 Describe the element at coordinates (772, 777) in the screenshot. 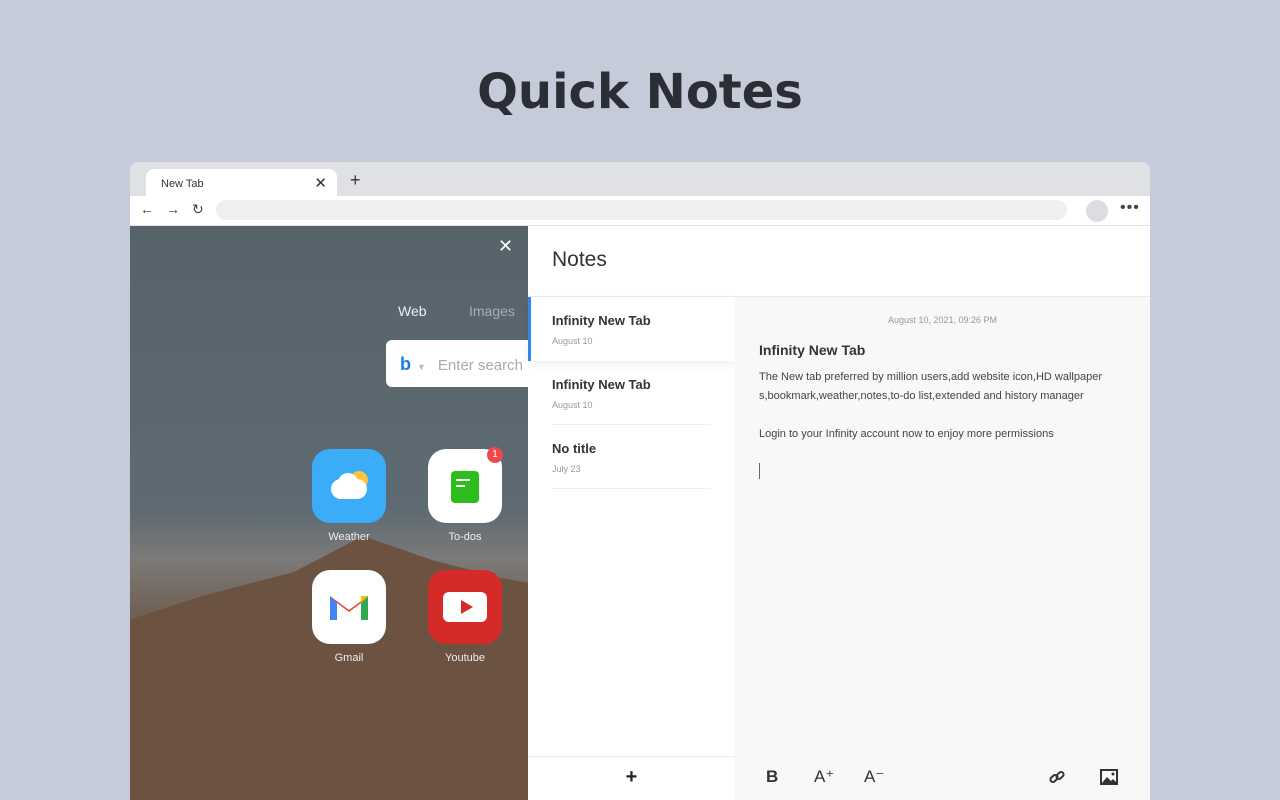

I see `bold-button: B` at that location.